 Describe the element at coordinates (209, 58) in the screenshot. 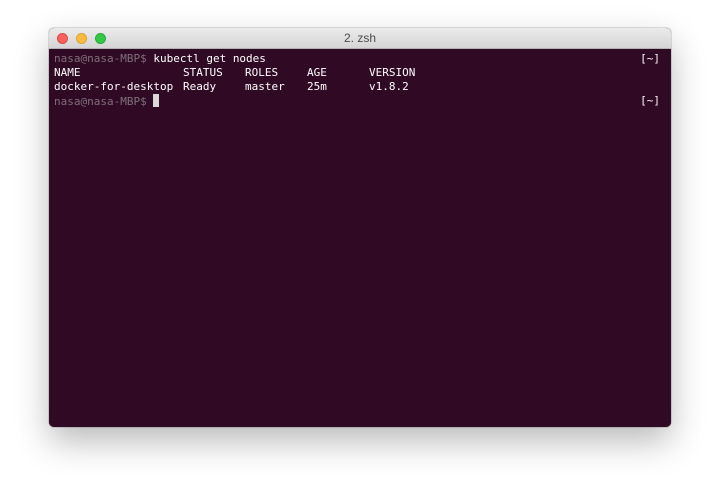

I see `command-text: kubectl get nodes` at that location.